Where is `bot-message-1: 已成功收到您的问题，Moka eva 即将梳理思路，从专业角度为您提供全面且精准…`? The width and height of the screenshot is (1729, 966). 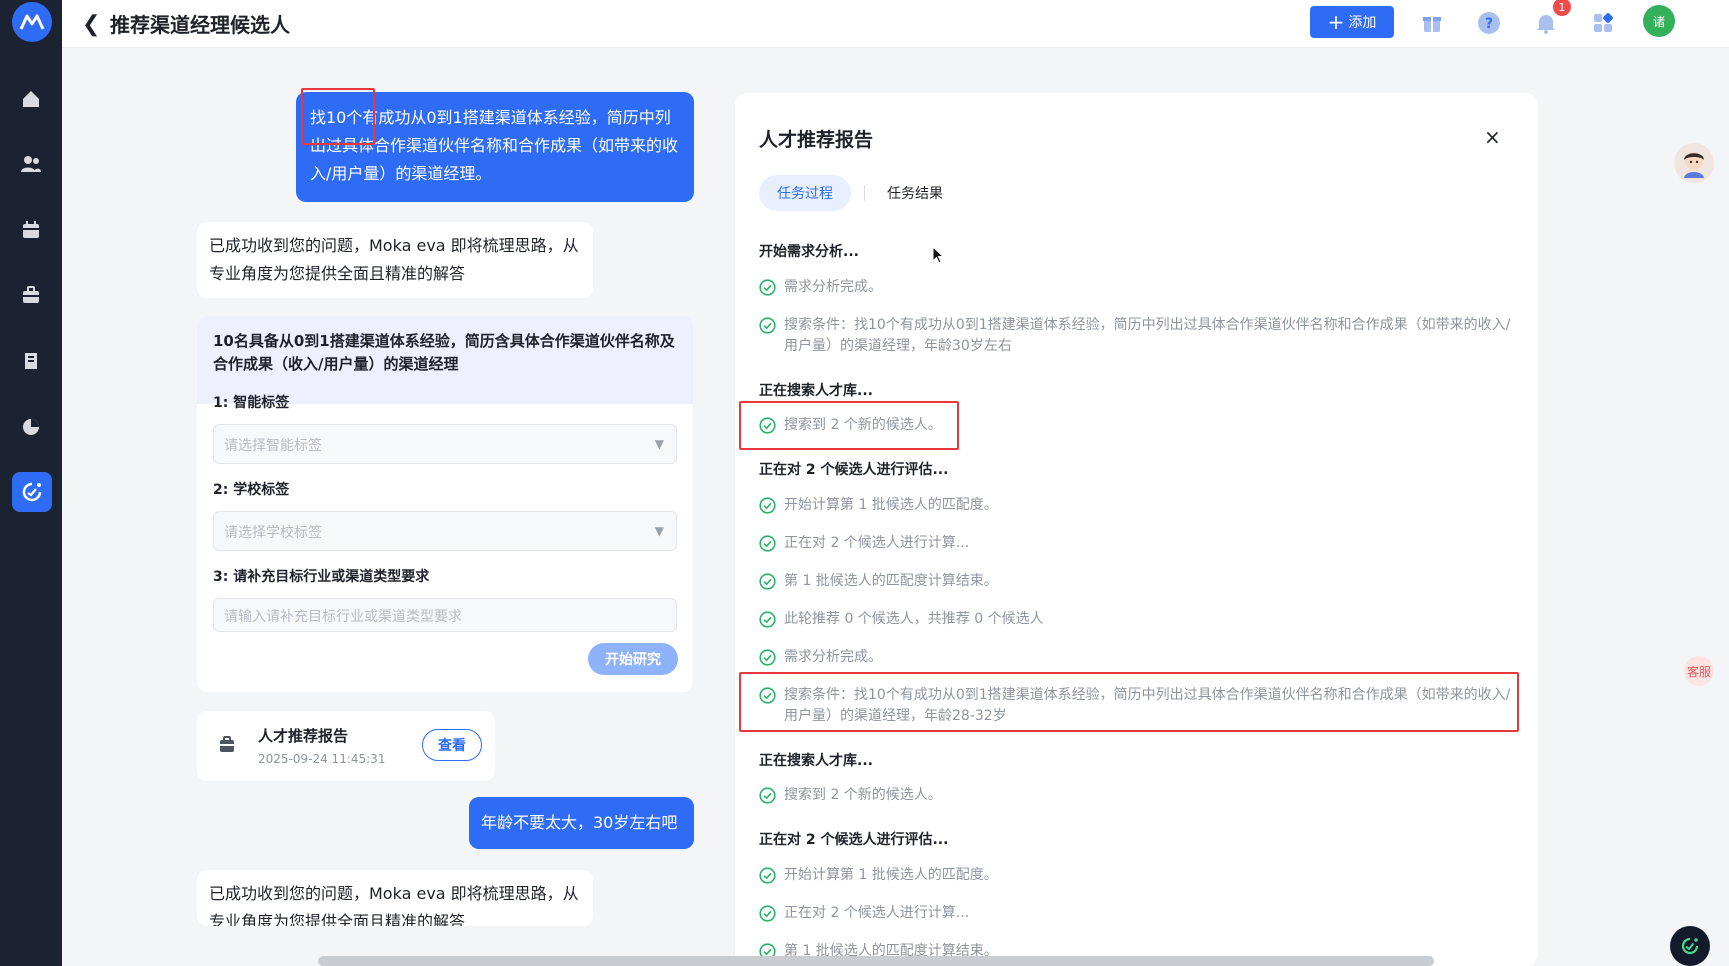 bot-message-1: 已成功收到您的问题，Moka eva 即将梳理思路，从专业角度为您提供全面且精准… is located at coordinates (395, 260).